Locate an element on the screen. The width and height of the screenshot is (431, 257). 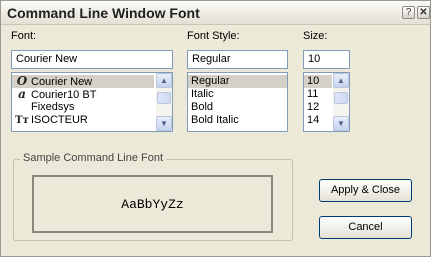
font-style-input: Regular is located at coordinates (237, 59).